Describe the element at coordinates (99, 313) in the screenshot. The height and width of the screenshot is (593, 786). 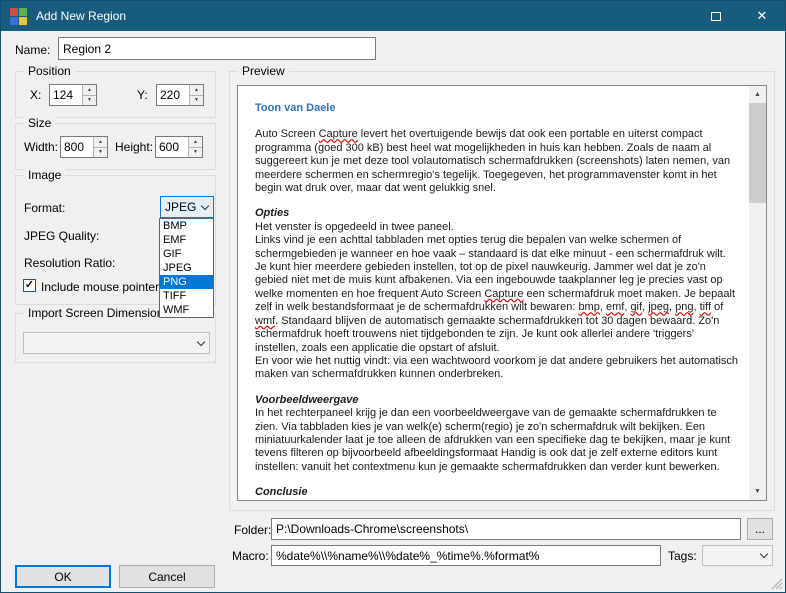
I see `import-group-title: Import Screen Dimensions` at that location.